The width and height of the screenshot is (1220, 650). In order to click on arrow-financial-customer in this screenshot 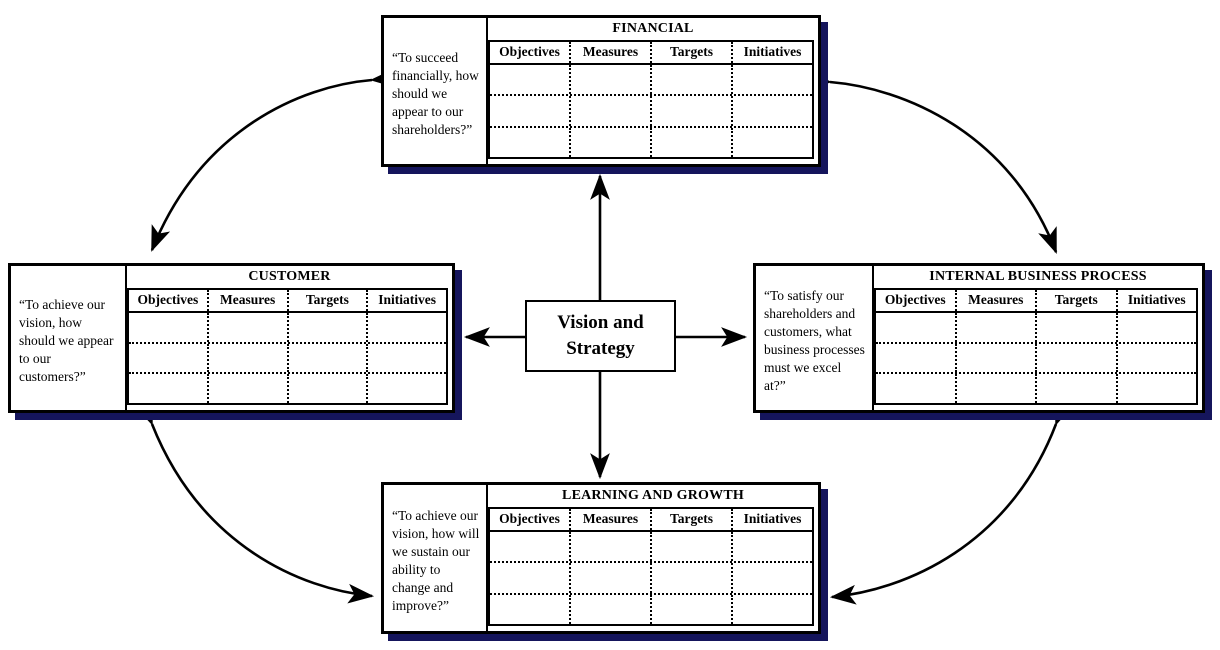, I will do `click(273, 160)`.